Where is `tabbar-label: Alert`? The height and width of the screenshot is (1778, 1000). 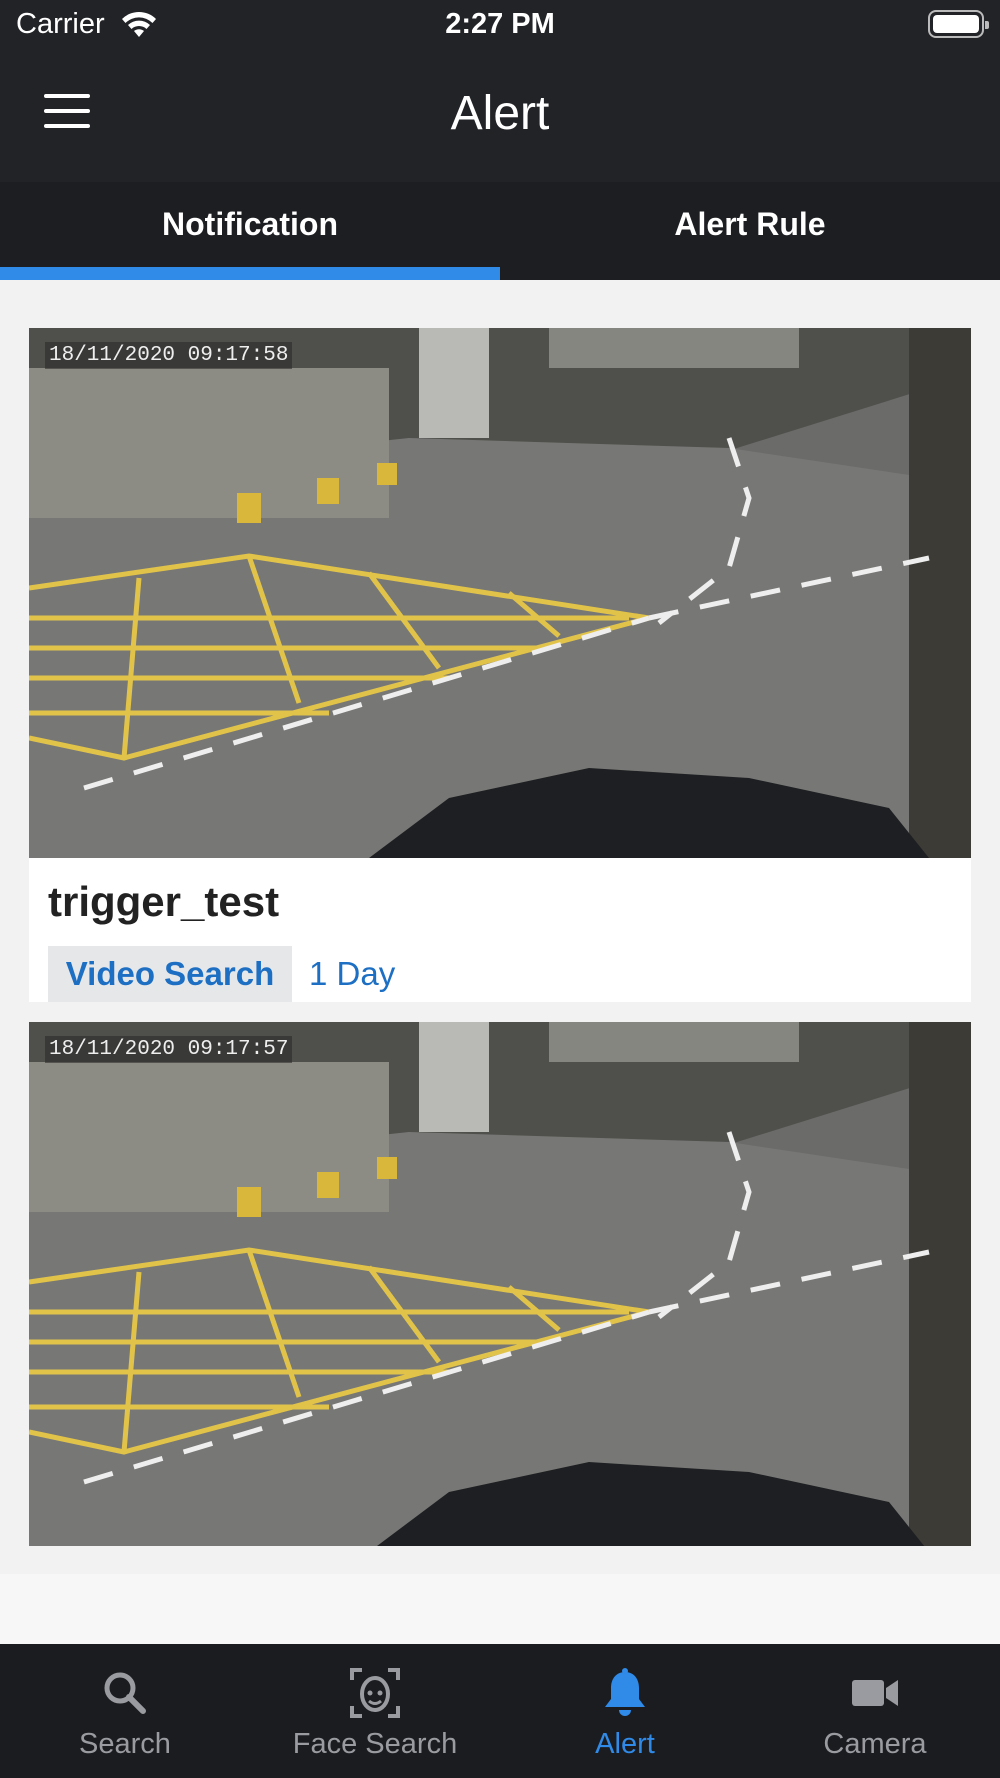 tabbar-label: Alert is located at coordinates (625, 1744).